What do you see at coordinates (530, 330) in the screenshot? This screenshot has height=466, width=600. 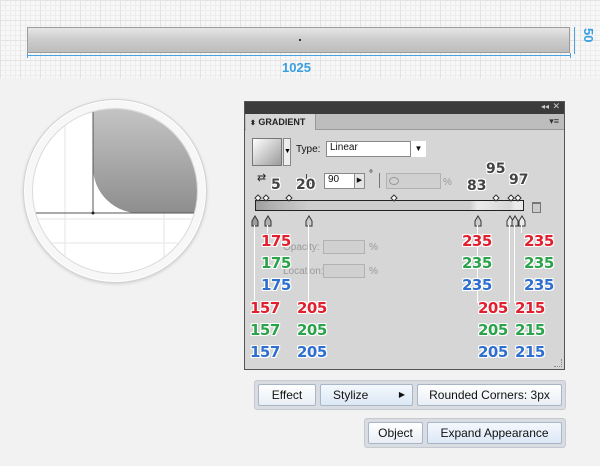 I see `stop-green-value: 215` at bounding box center [530, 330].